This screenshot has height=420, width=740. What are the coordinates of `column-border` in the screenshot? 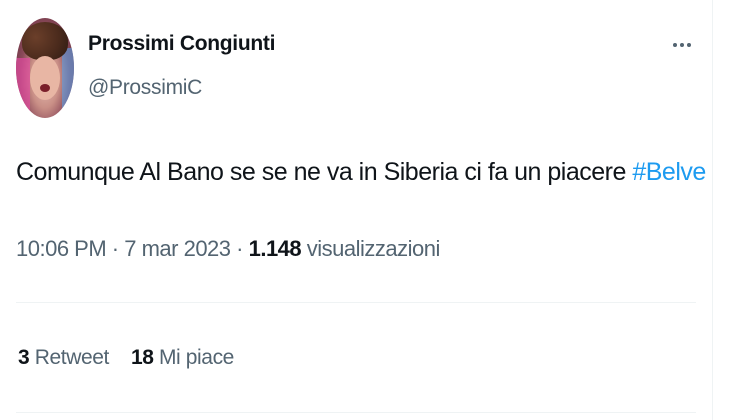 It's located at (712, 210).